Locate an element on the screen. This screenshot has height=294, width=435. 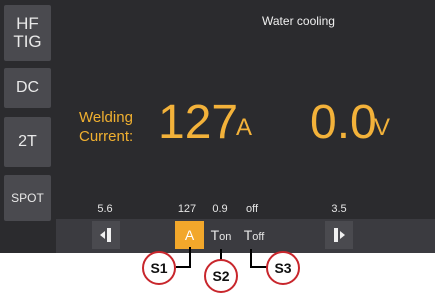
toff-param-value: off is located at coordinates (252, 209).